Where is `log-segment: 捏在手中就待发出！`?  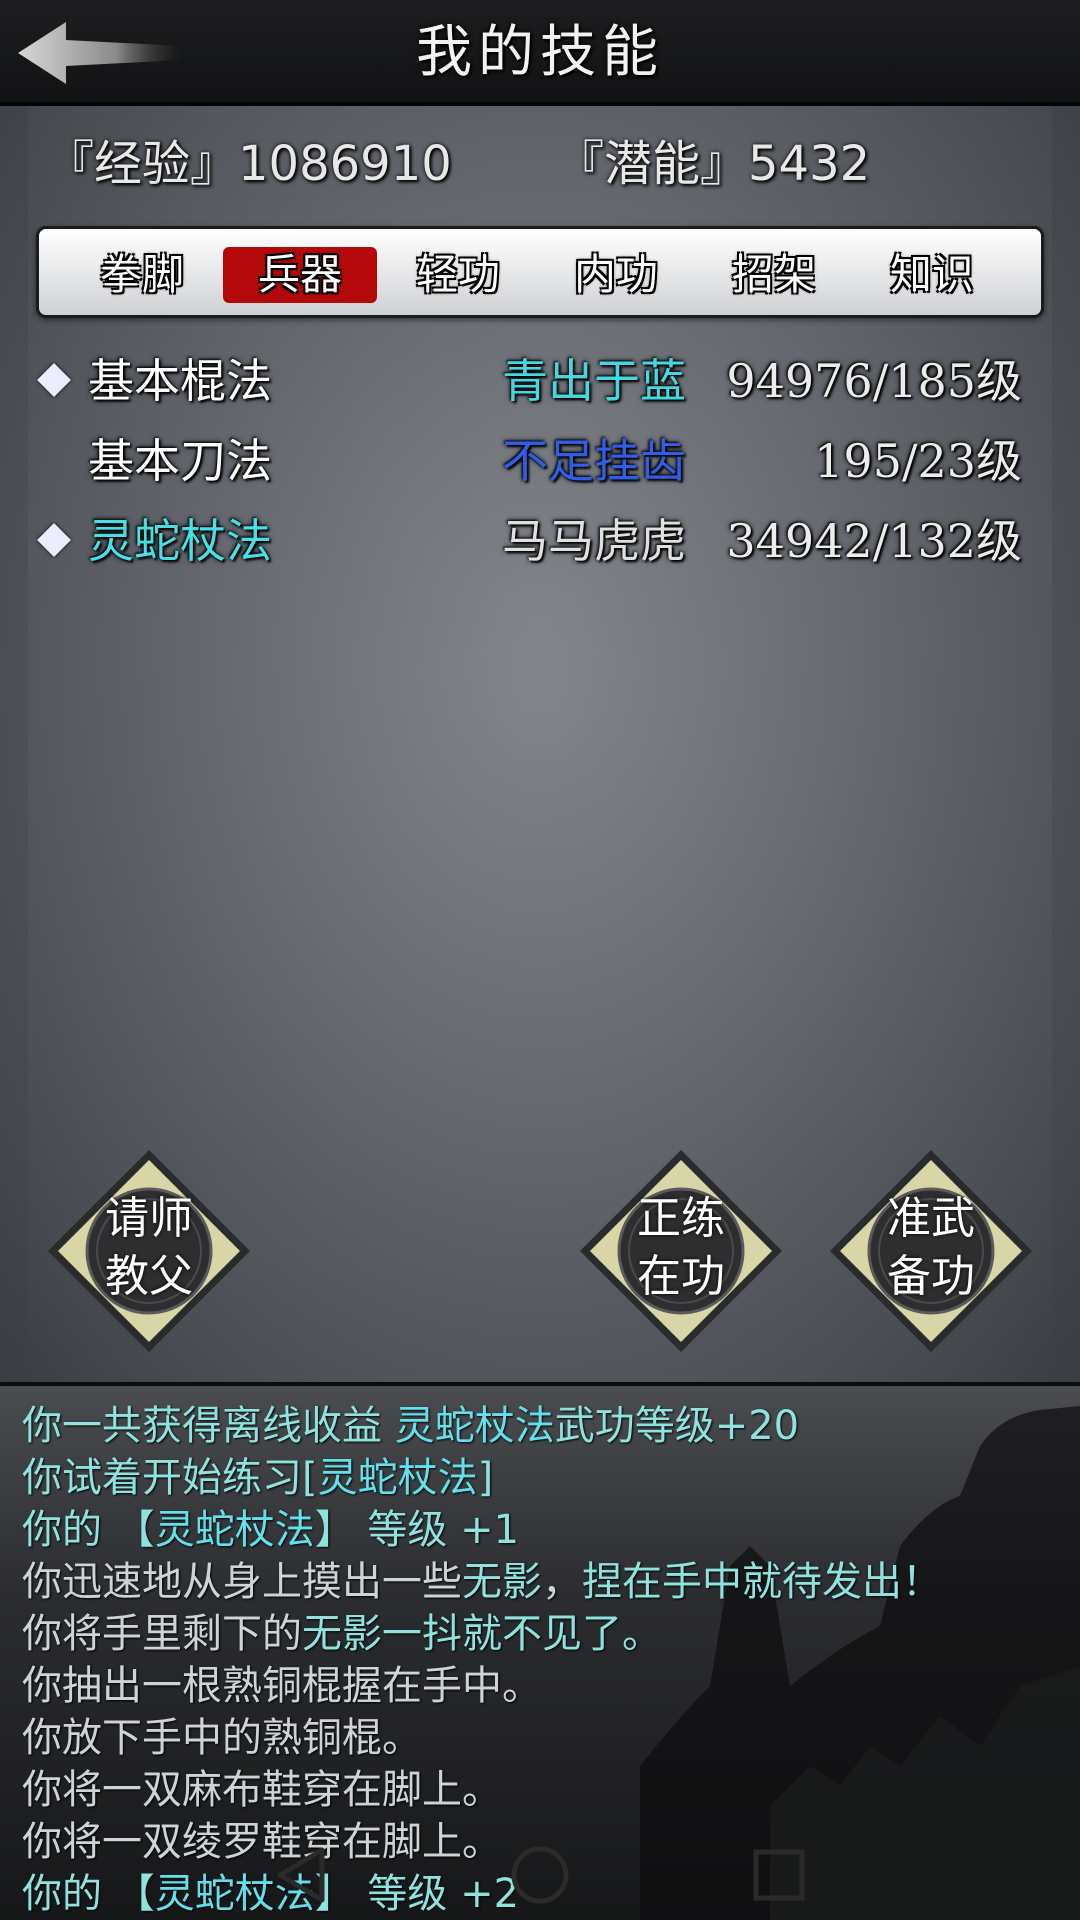
log-segment: 捏在手中就待发出！ is located at coordinates (762, 1582).